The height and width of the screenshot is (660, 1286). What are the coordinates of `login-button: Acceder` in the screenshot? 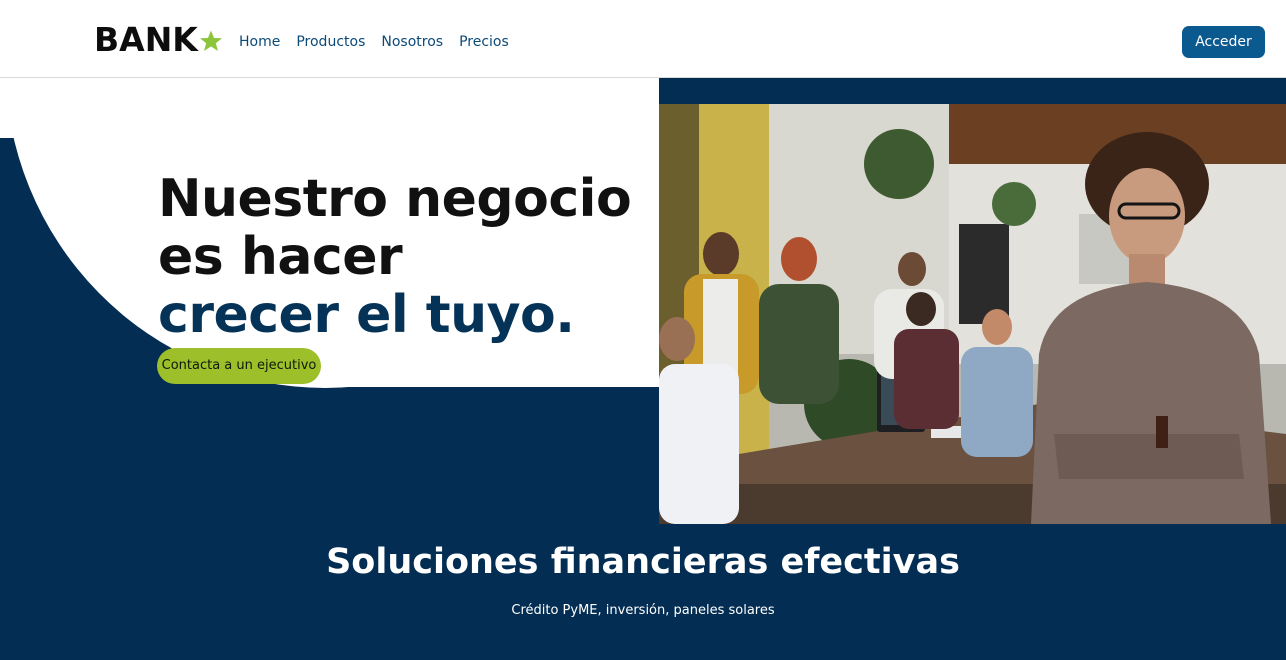 It's located at (1223, 42).